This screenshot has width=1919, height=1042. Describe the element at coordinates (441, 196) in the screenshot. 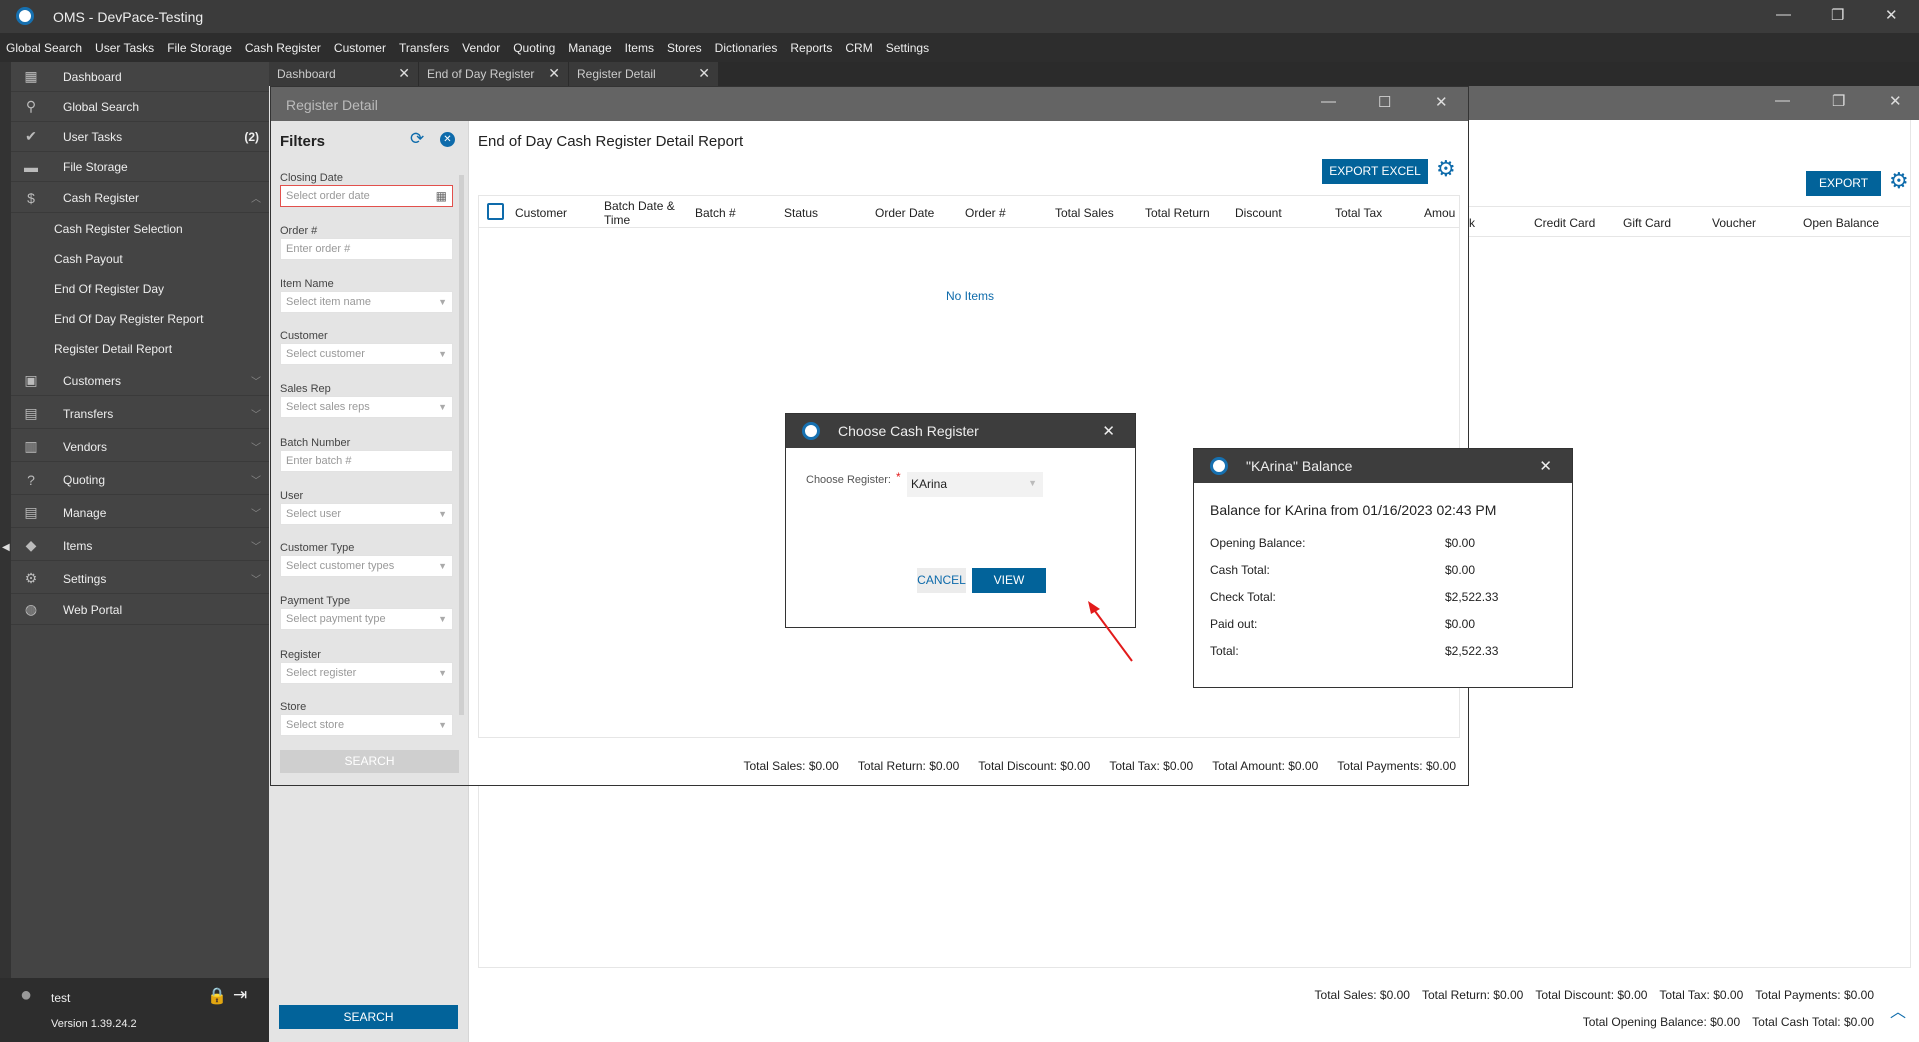

I see `calendar-icon: ▦` at that location.